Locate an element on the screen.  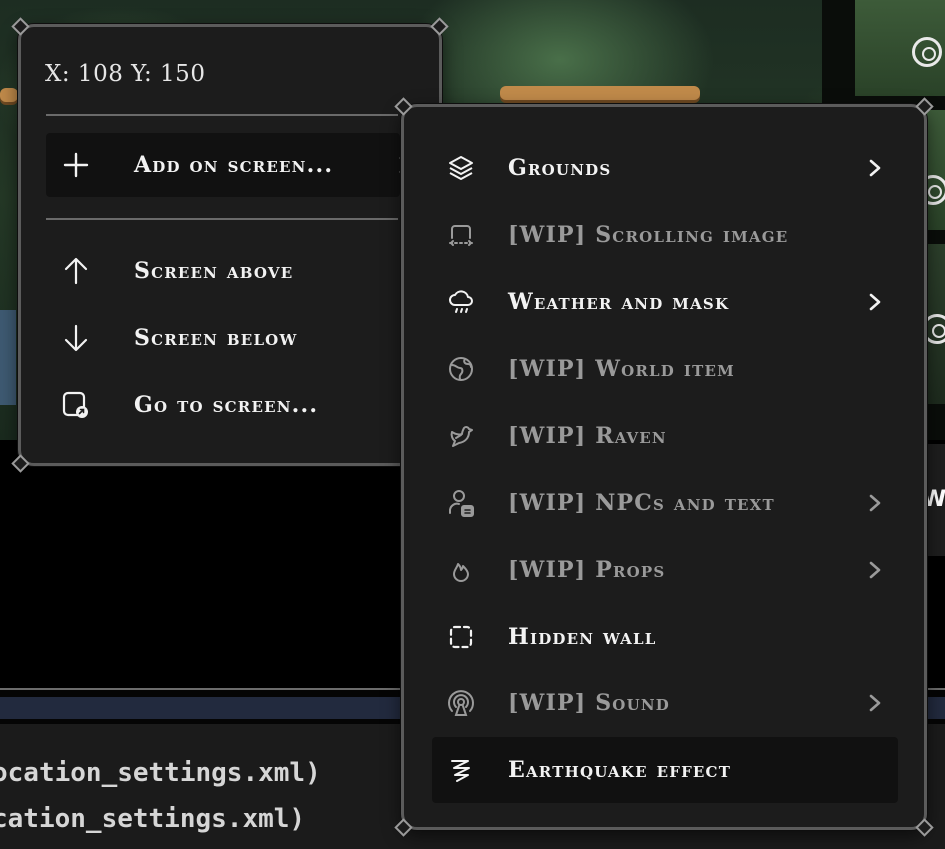
layers-icon is located at coordinates (461, 168).